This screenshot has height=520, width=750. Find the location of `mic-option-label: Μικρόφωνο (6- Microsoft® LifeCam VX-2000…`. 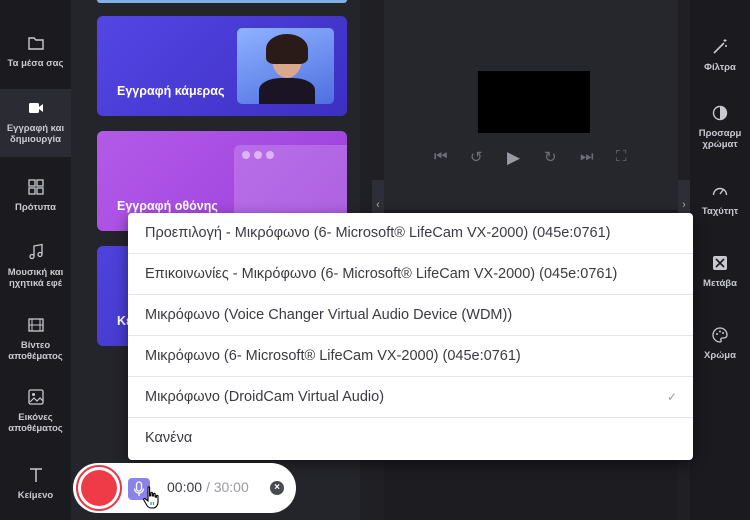

mic-option-label: Μικρόφωνο (6- Microsoft® LifeCam VX-2000… is located at coordinates (333, 356).